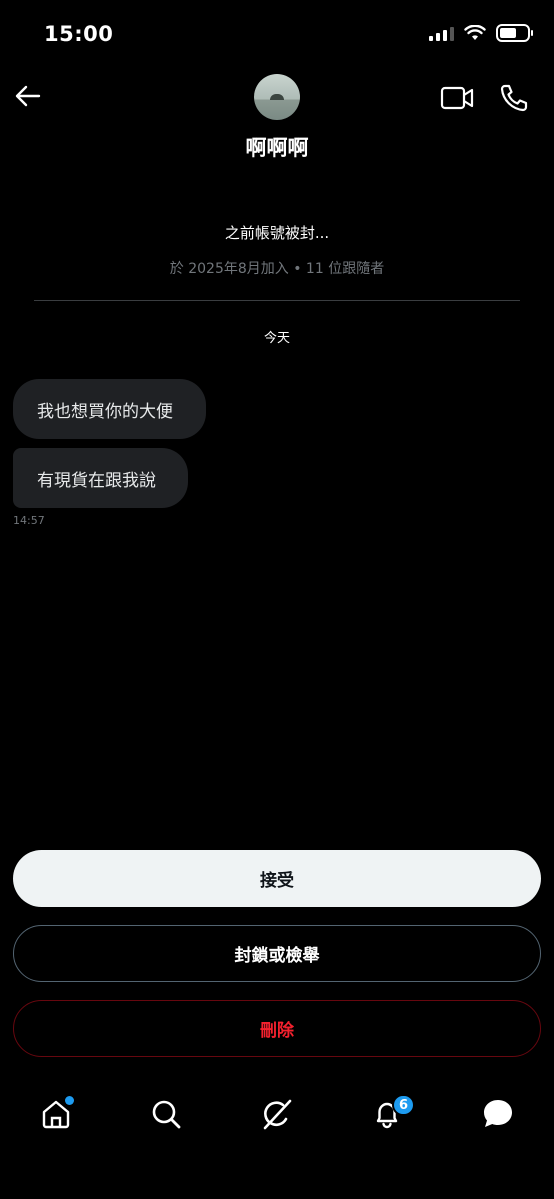 This screenshot has height=1199, width=554. What do you see at coordinates (79, 34) in the screenshot?
I see `status-time: 15:00` at bounding box center [79, 34].